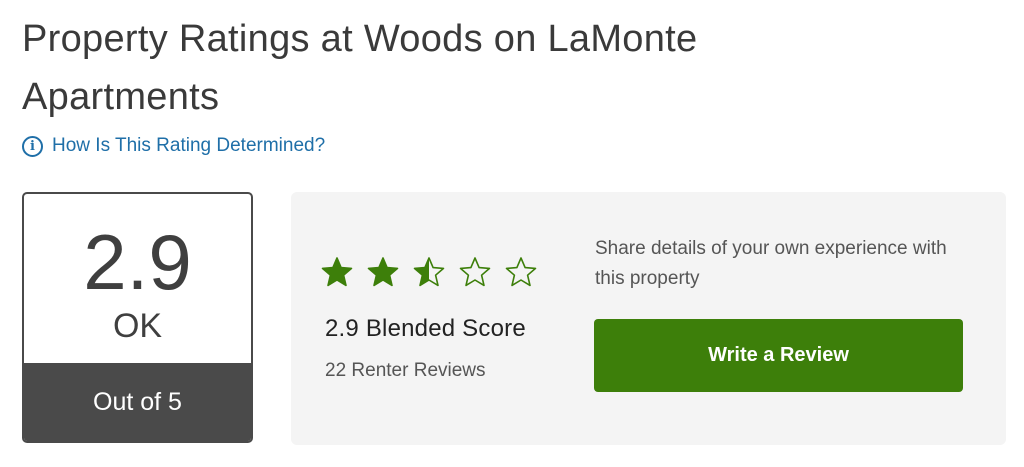 The image size is (1024, 467). I want to click on blended-score-label: 2.9 Blended Score, so click(425, 328).